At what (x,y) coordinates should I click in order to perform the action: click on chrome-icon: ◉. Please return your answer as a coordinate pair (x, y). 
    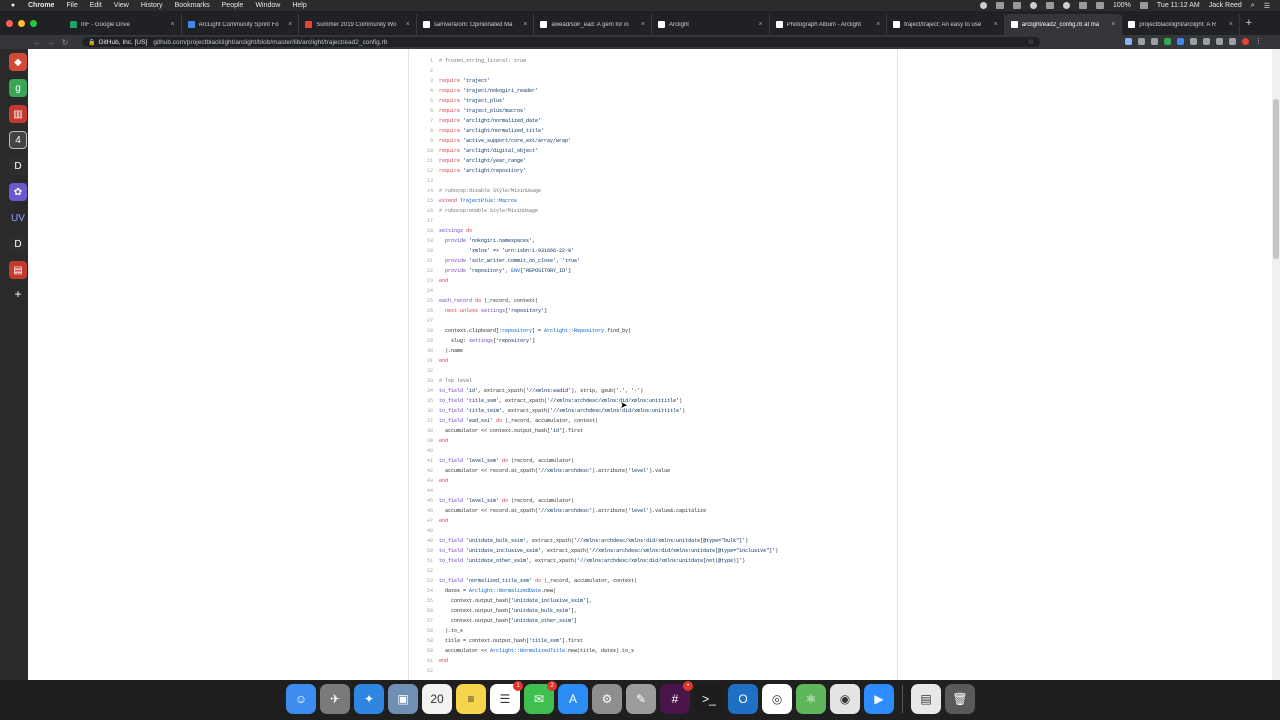
    Looking at the image, I should click on (845, 699).